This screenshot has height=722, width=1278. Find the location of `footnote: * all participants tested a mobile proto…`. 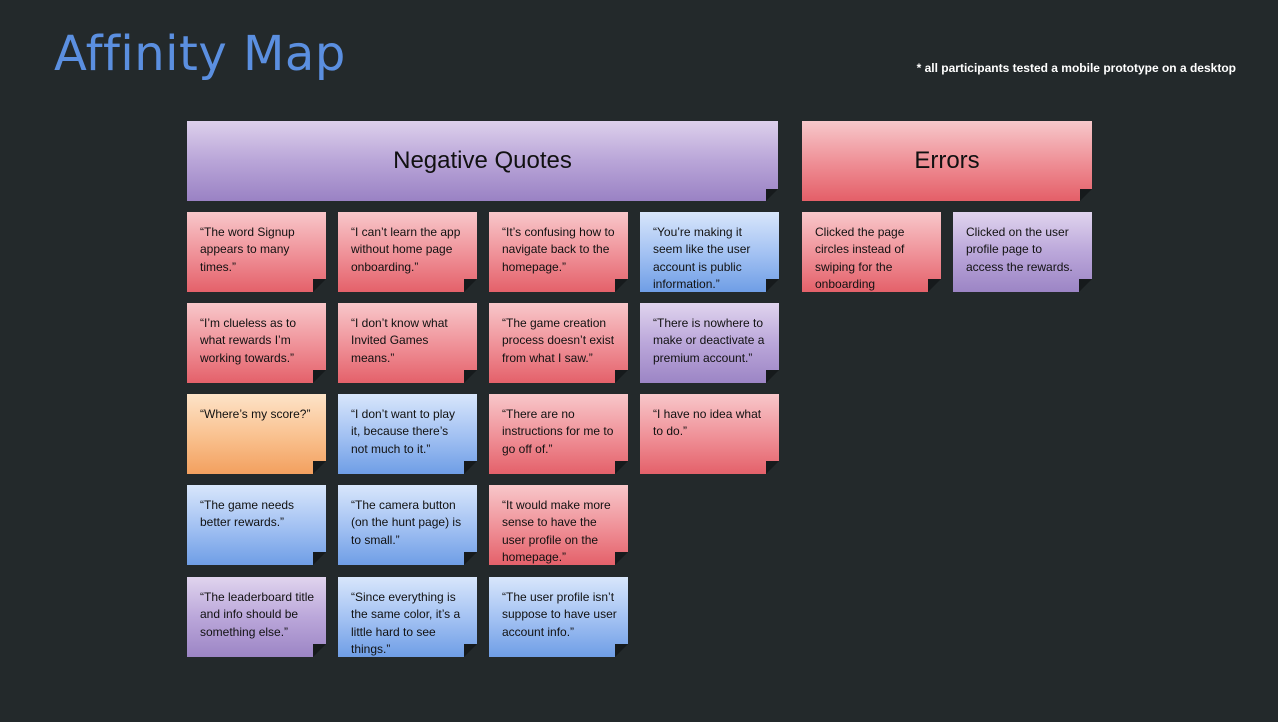

footnote: * all participants tested a mobile proto… is located at coordinates (1076, 68).